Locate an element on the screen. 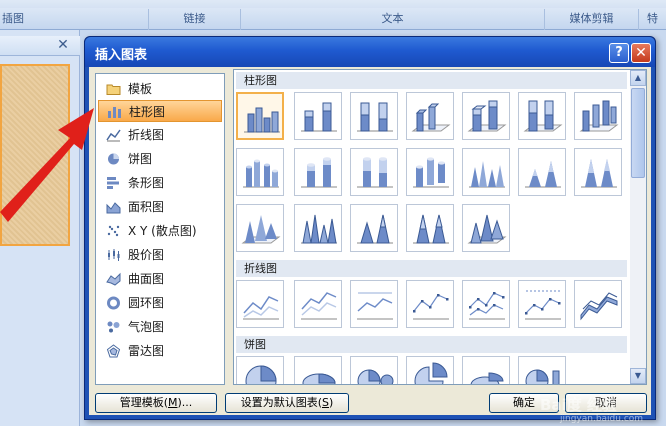 Image resolution: width=666 pixels, height=426 pixels. chart-thumb-clustered-column is located at coordinates (260, 116).